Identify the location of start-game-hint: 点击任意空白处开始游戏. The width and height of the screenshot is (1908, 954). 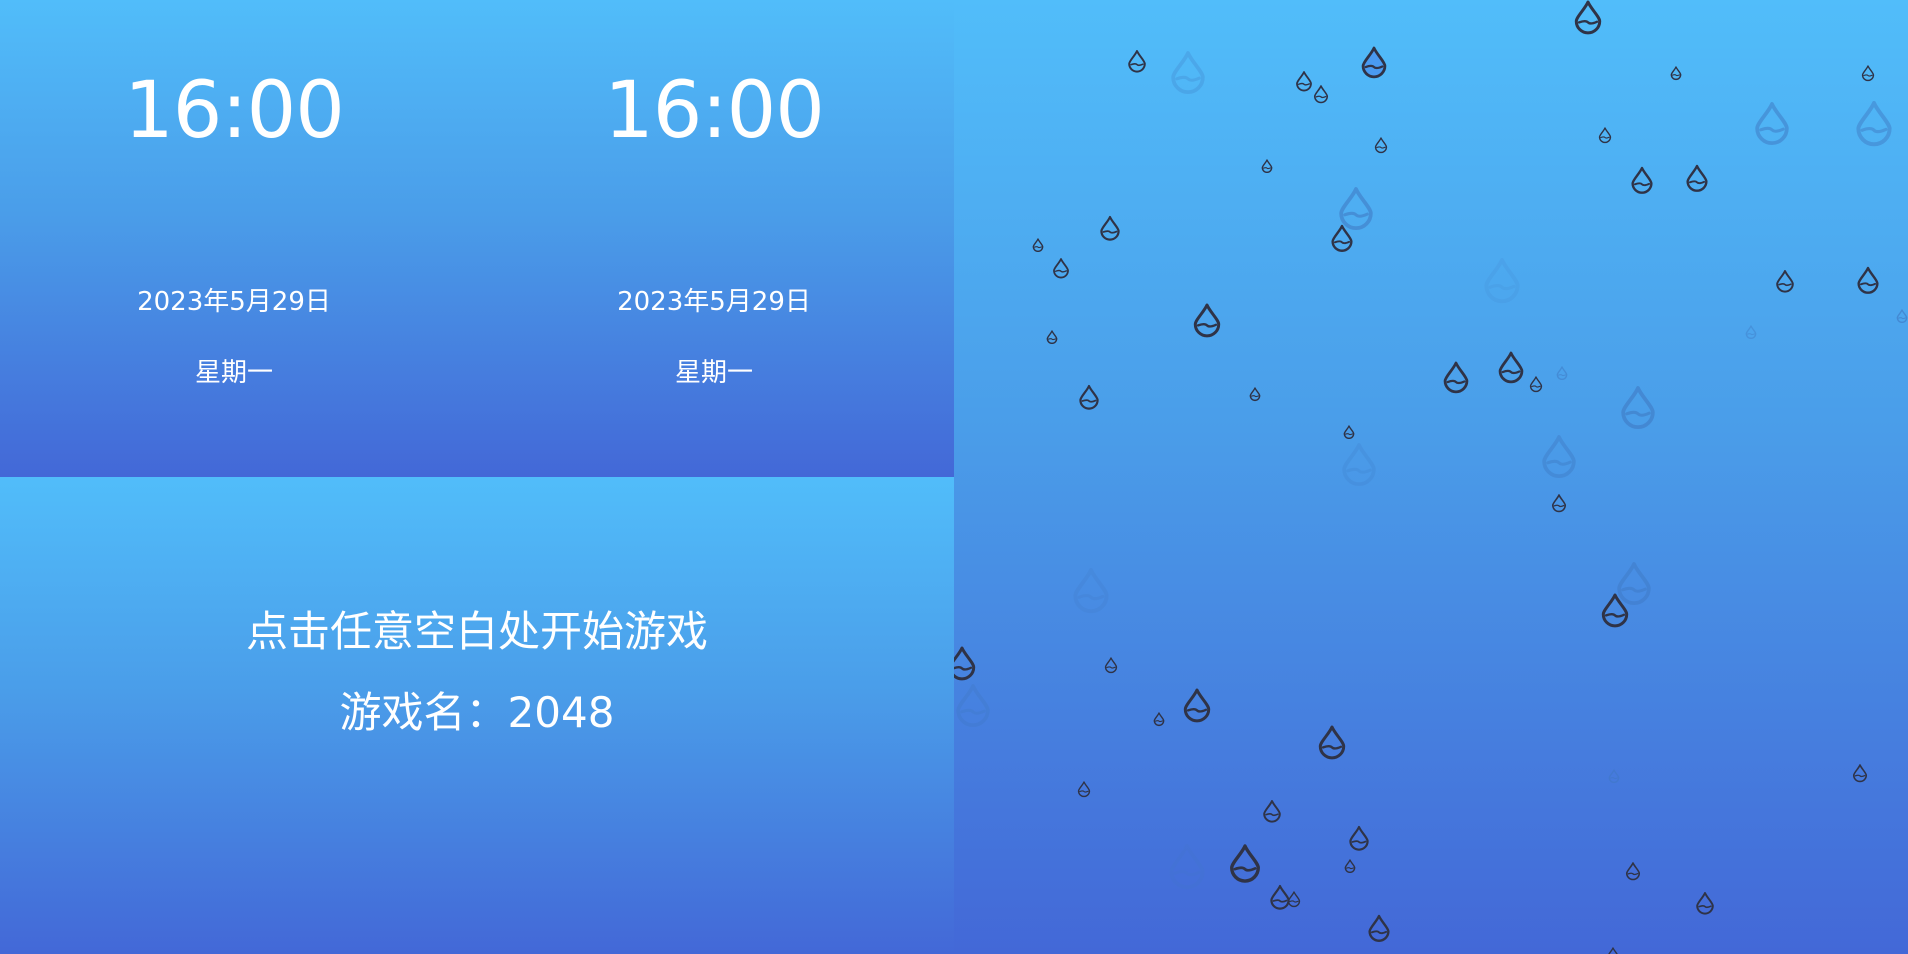
(476, 631).